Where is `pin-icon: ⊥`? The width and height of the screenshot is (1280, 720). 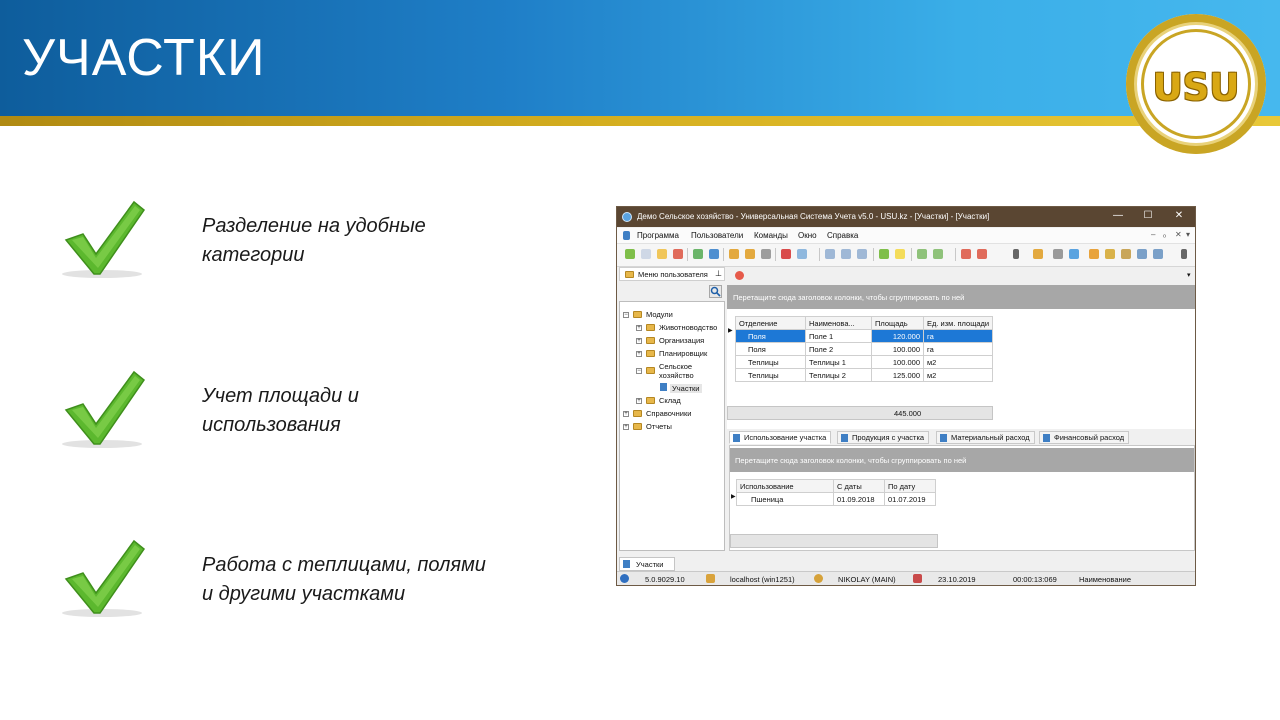 pin-icon: ⊥ is located at coordinates (718, 273).